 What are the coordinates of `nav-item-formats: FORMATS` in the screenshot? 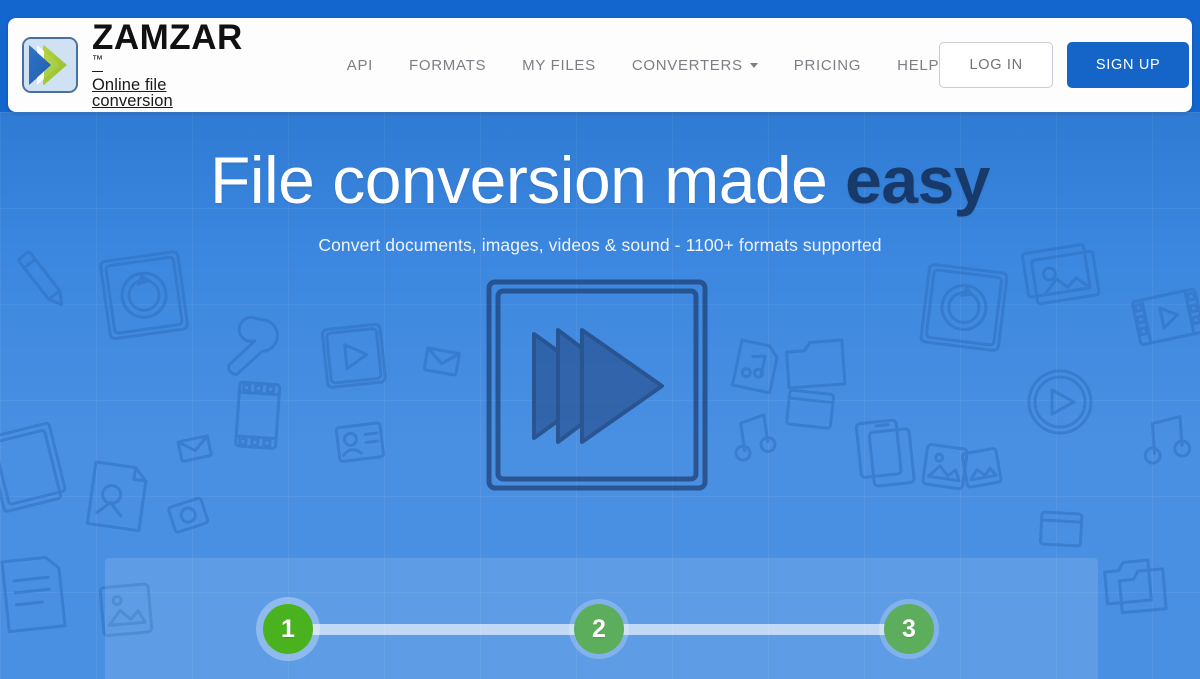 It's located at (447, 65).